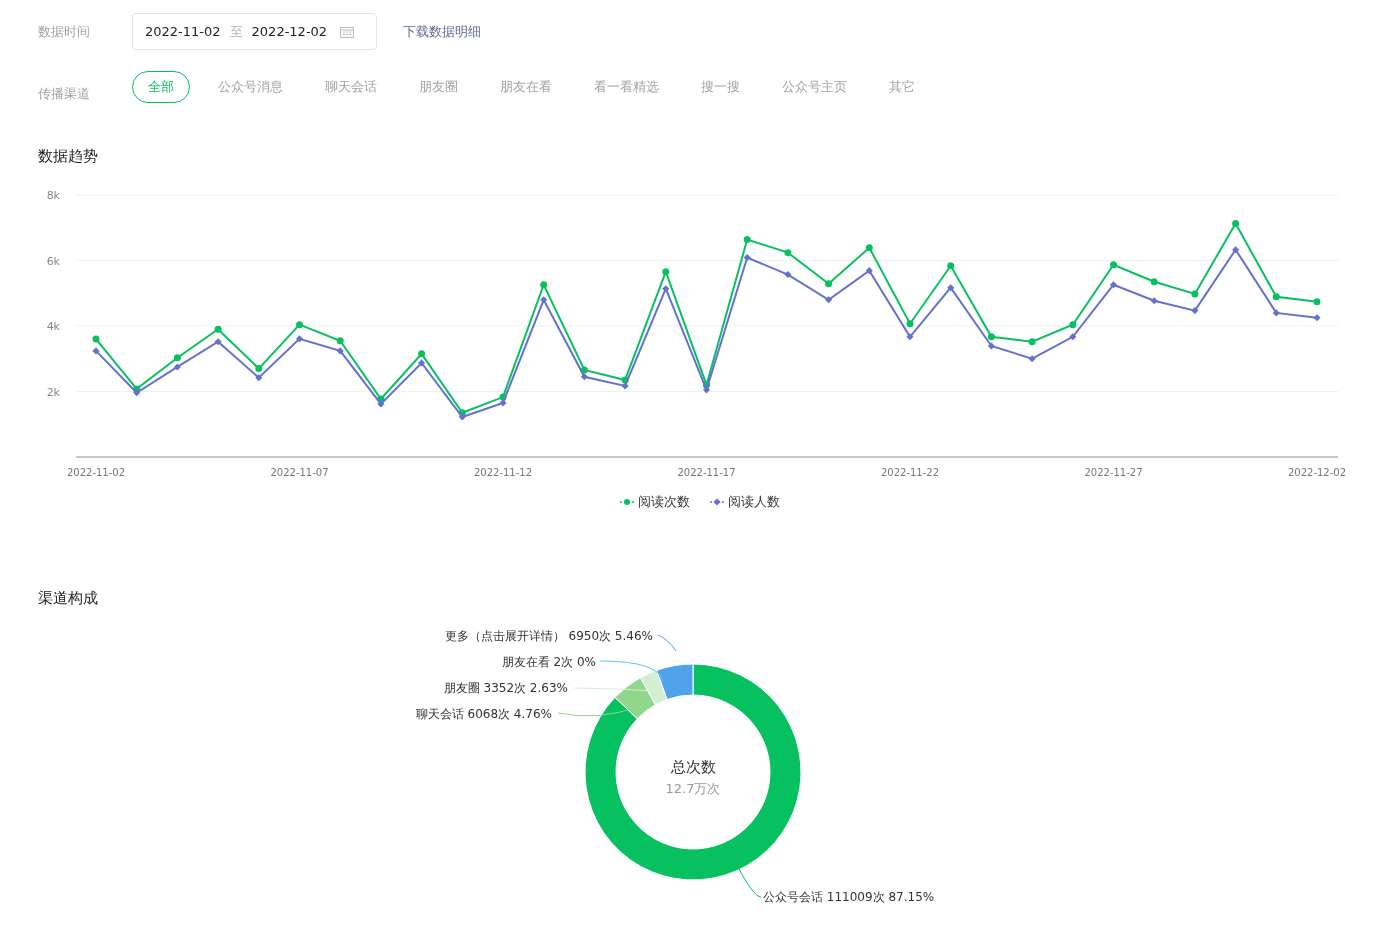  Describe the element at coordinates (299, 472) in the screenshot. I see `x-axis-label: 2022-11-07` at that location.